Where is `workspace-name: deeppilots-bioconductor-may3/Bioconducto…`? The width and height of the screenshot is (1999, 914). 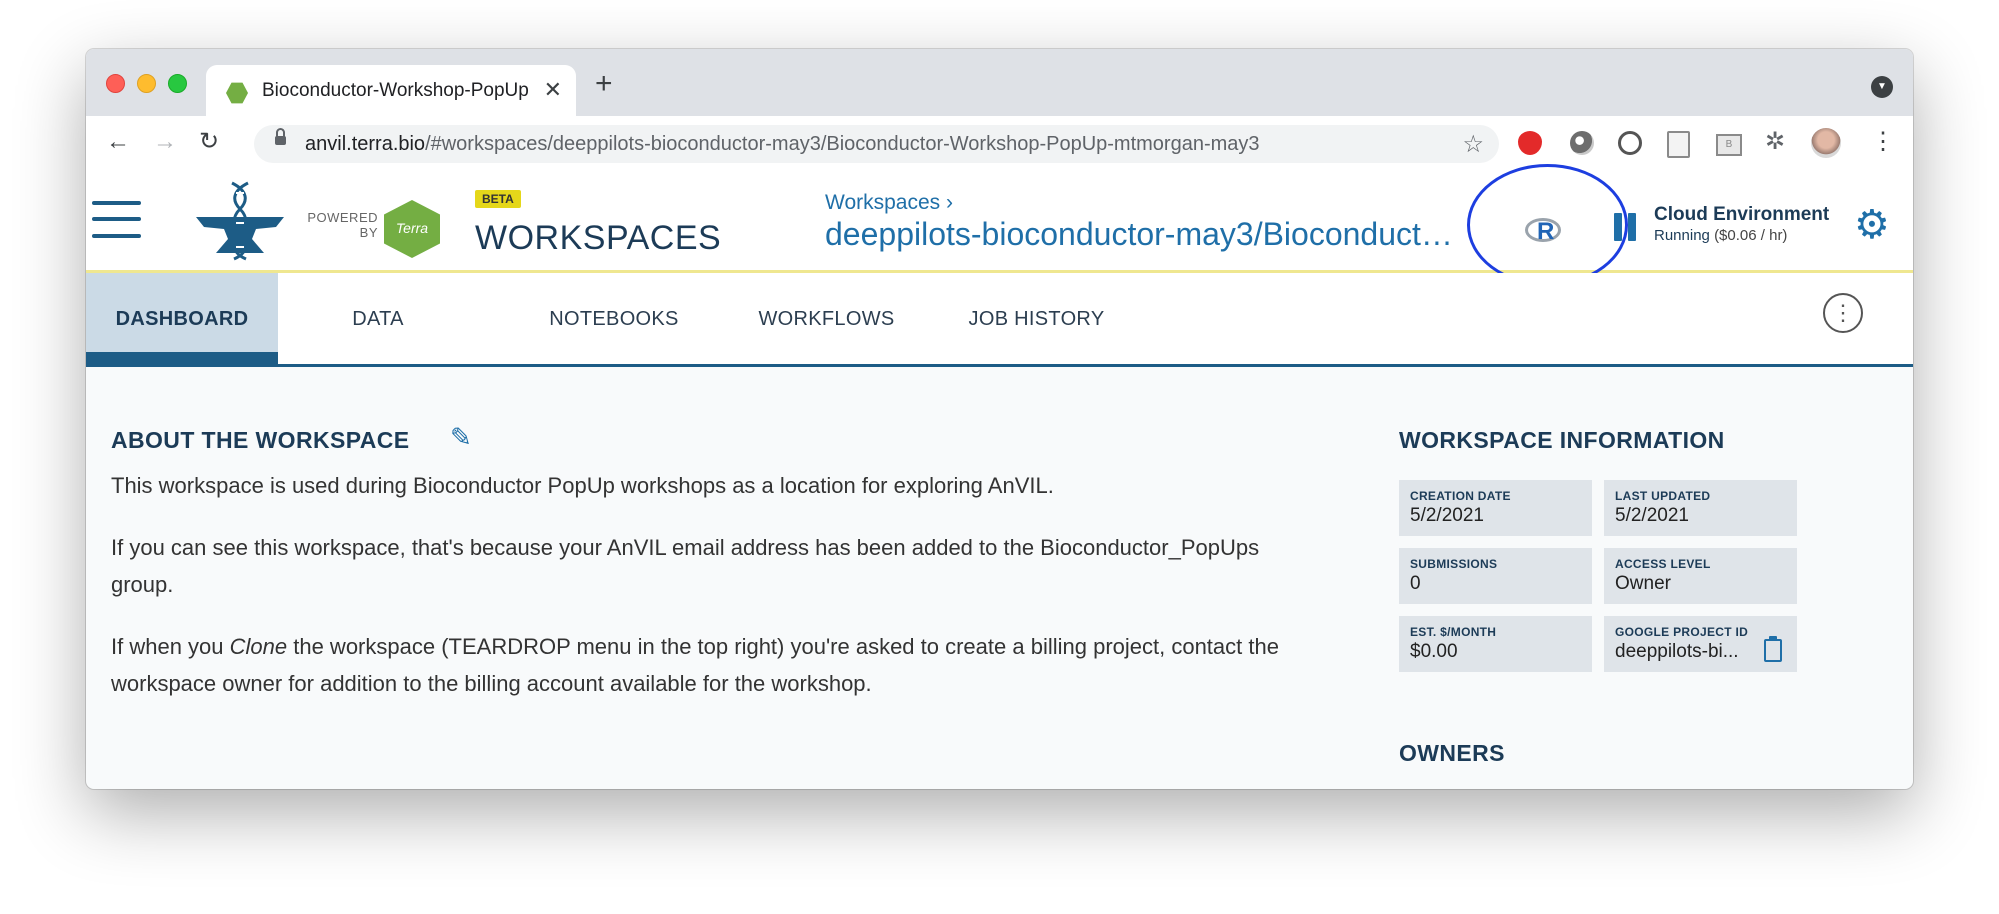
workspace-name: deeppilots-bioconductor-may3/Bioconducto… is located at coordinates (1145, 234).